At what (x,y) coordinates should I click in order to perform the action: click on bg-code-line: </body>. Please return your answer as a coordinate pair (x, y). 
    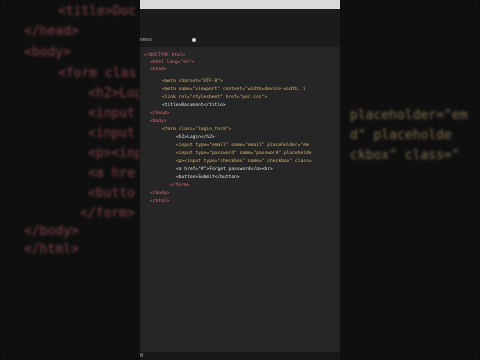
    Looking at the image, I should click on (51, 231).